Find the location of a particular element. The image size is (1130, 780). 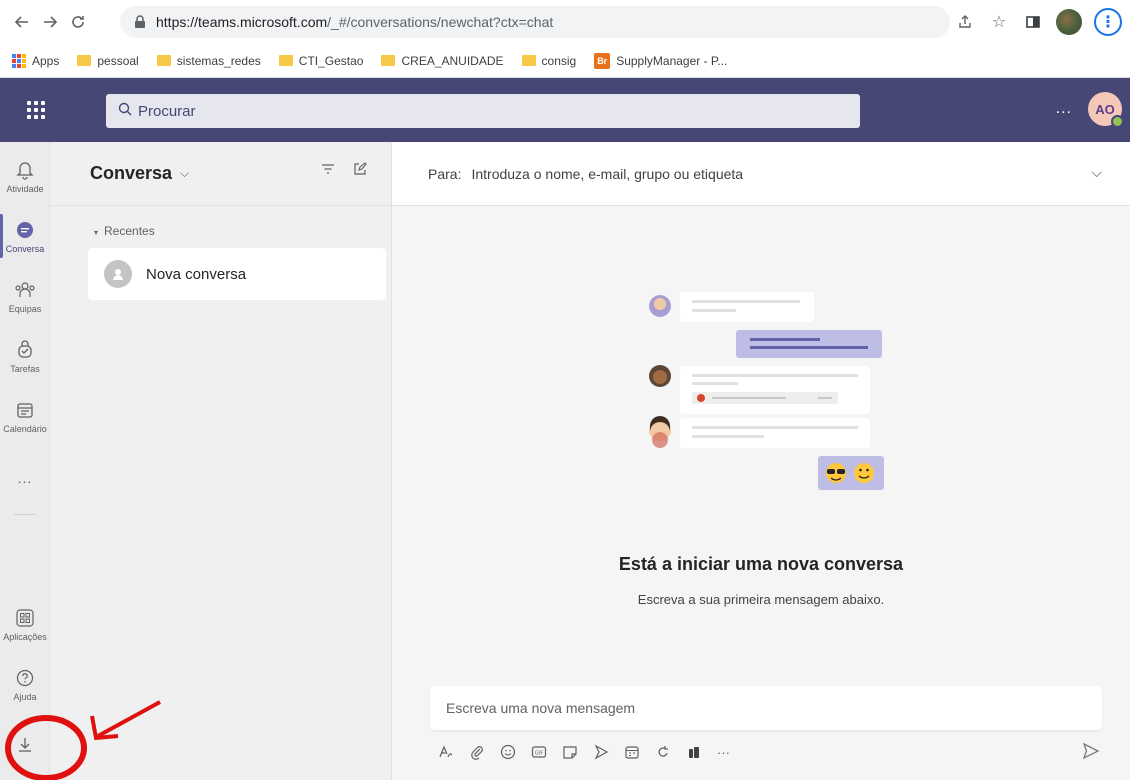

calendar-icon is located at coordinates (25, 410).